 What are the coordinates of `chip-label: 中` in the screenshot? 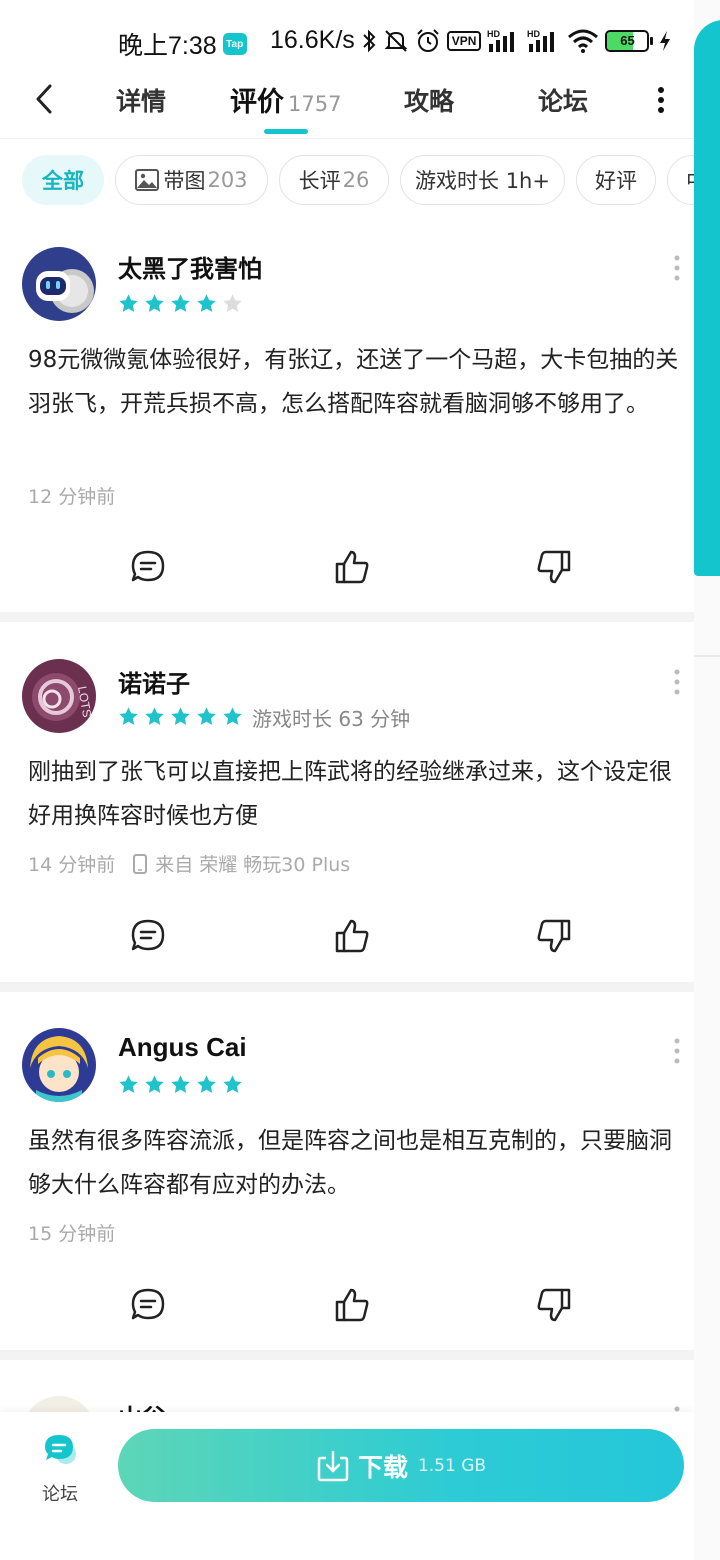 It's located at (690, 180).